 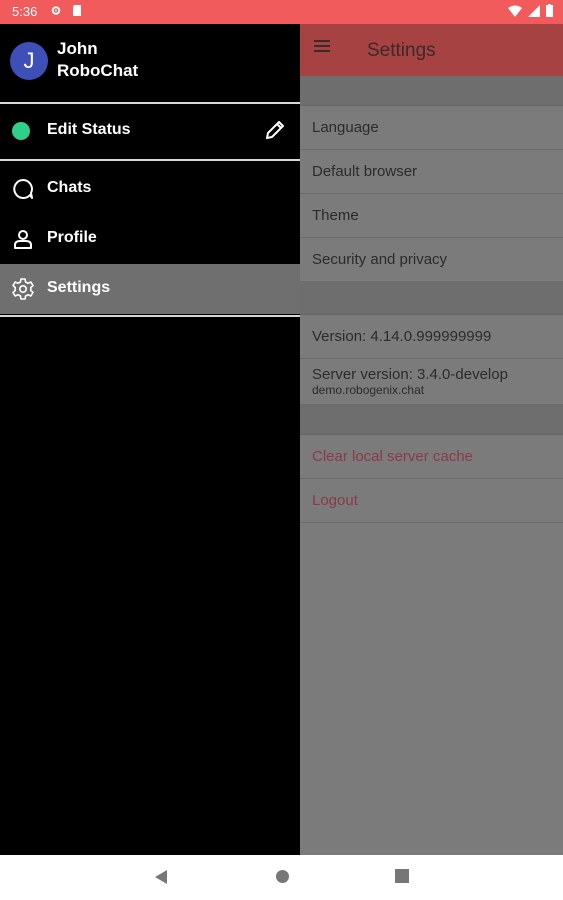 What do you see at coordinates (368, 390) in the screenshot?
I see `server-host-text: demo.robogenix.chat` at bounding box center [368, 390].